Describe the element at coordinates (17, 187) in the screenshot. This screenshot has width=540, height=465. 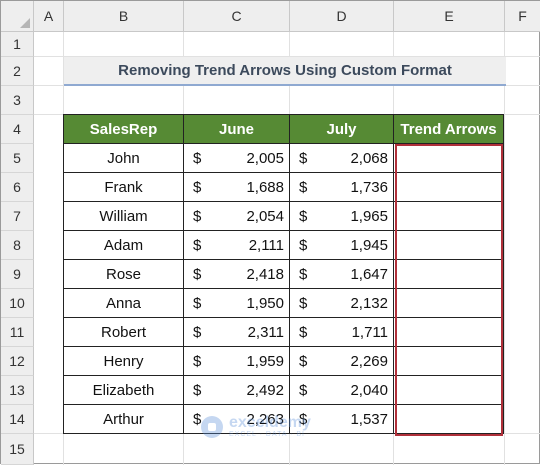
I see `row-header-6: 6` at that location.